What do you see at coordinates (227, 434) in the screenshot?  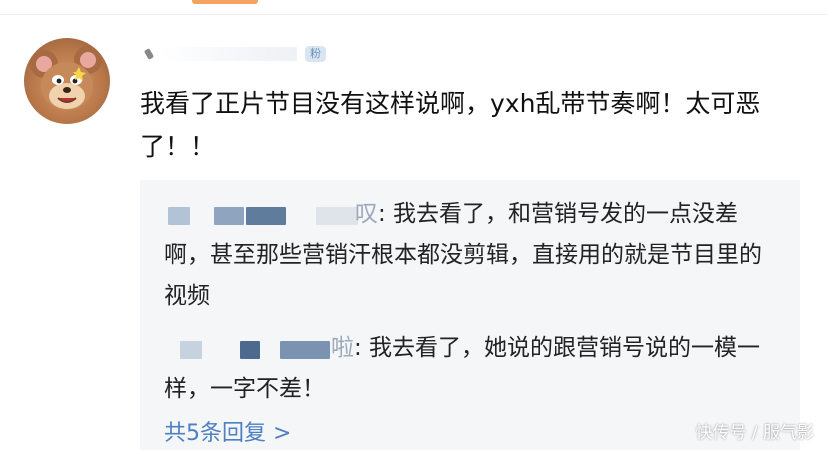 I see `view-more-replies-link: 共5条回复 >` at bounding box center [227, 434].